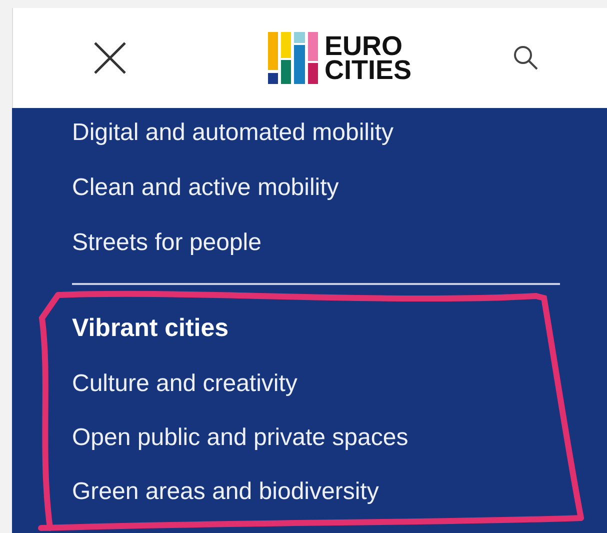  Describe the element at coordinates (240, 438) in the screenshot. I see `menu-link: Open public and private spaces` at that location.